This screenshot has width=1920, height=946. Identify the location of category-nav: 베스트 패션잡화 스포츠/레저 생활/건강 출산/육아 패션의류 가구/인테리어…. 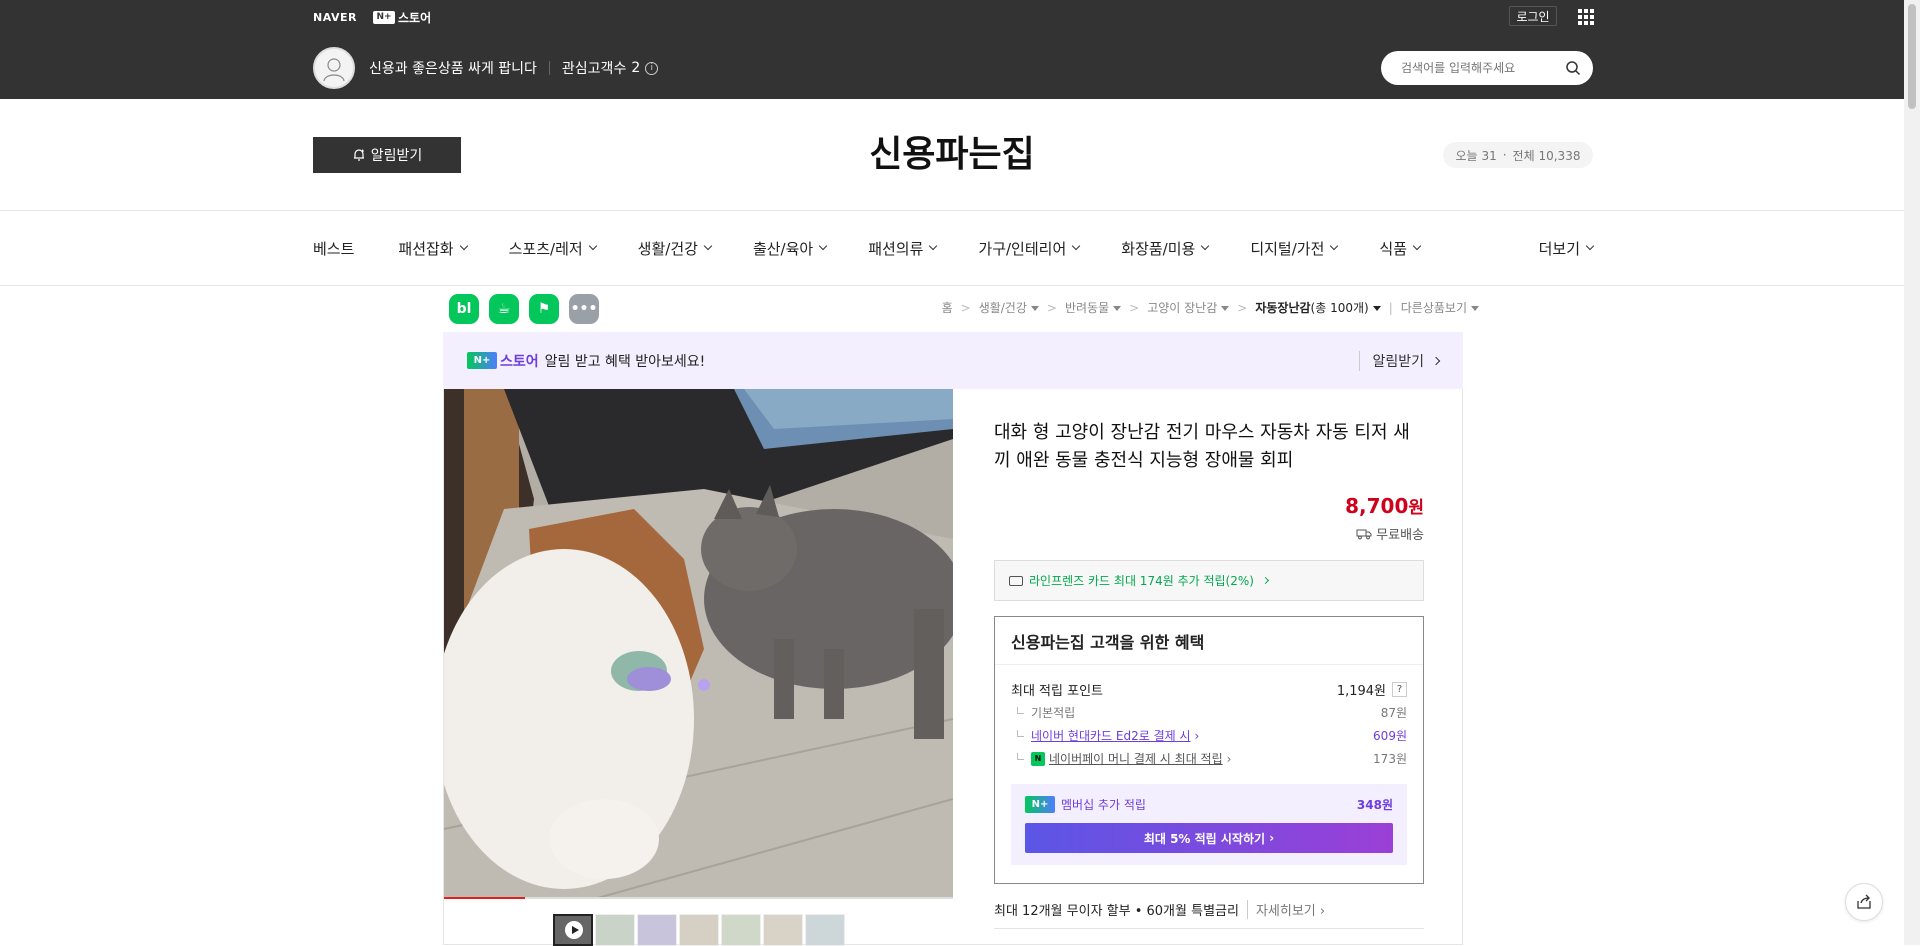
(954, 248).